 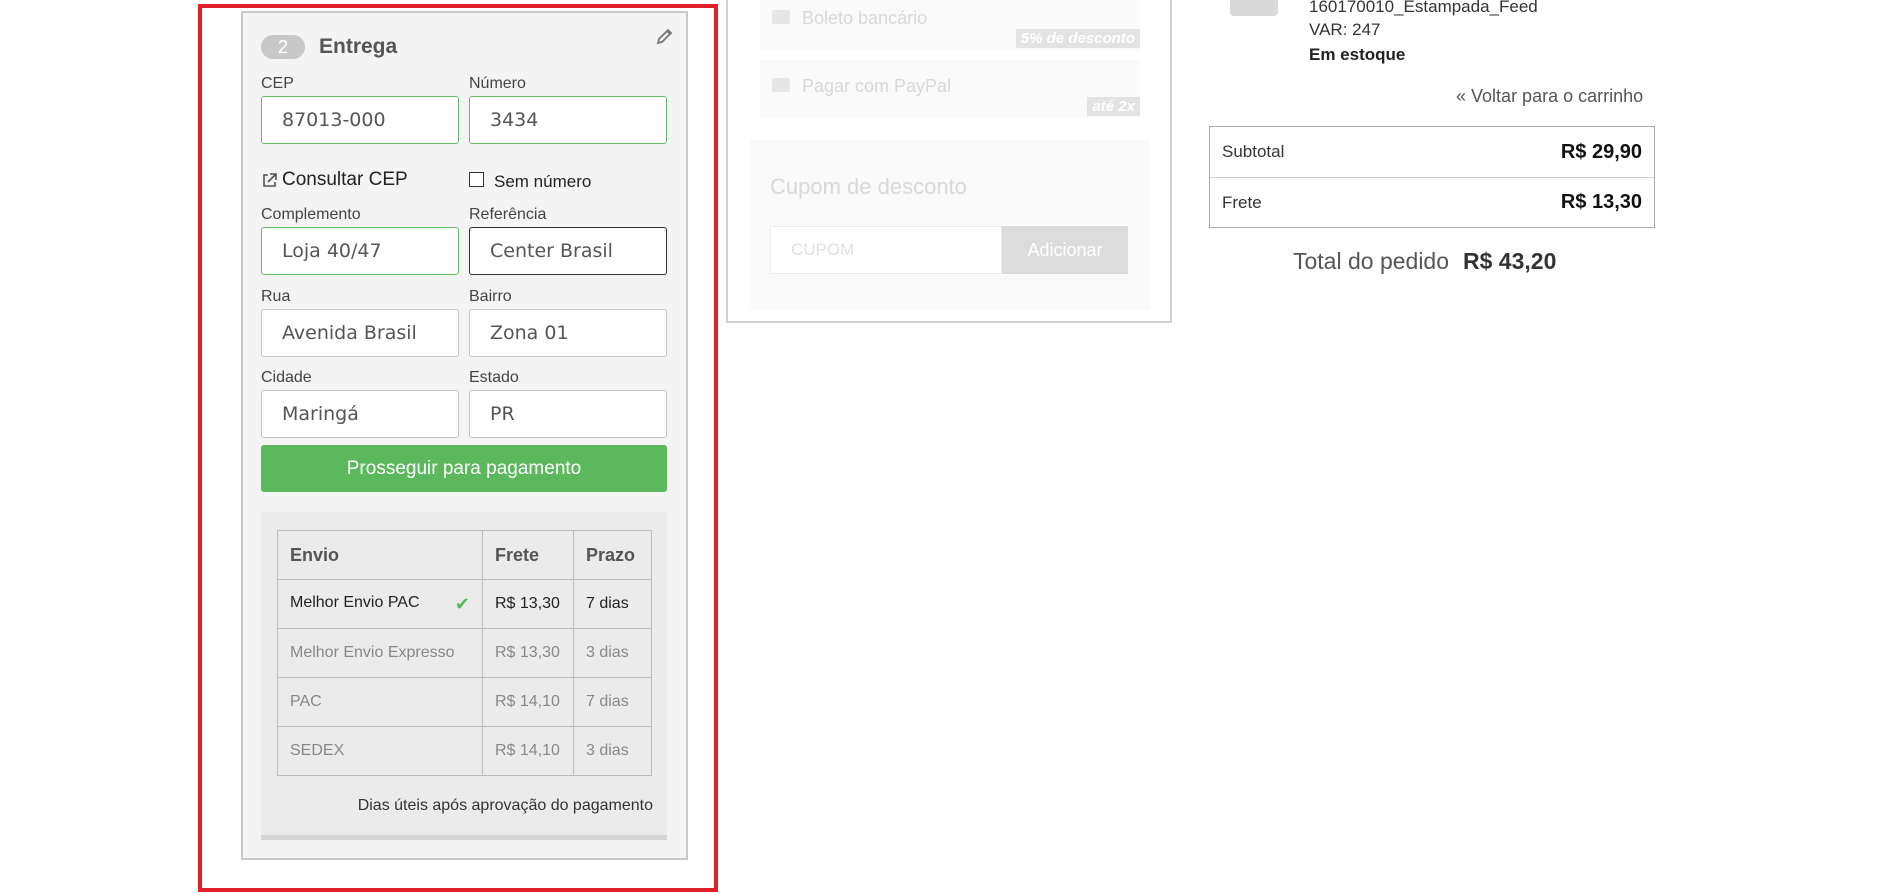 What do you see at coordinates (1065, 250) in the screenshot?
I see `add-coupon-button: Adicionar` at bounding box center [1065, 250].